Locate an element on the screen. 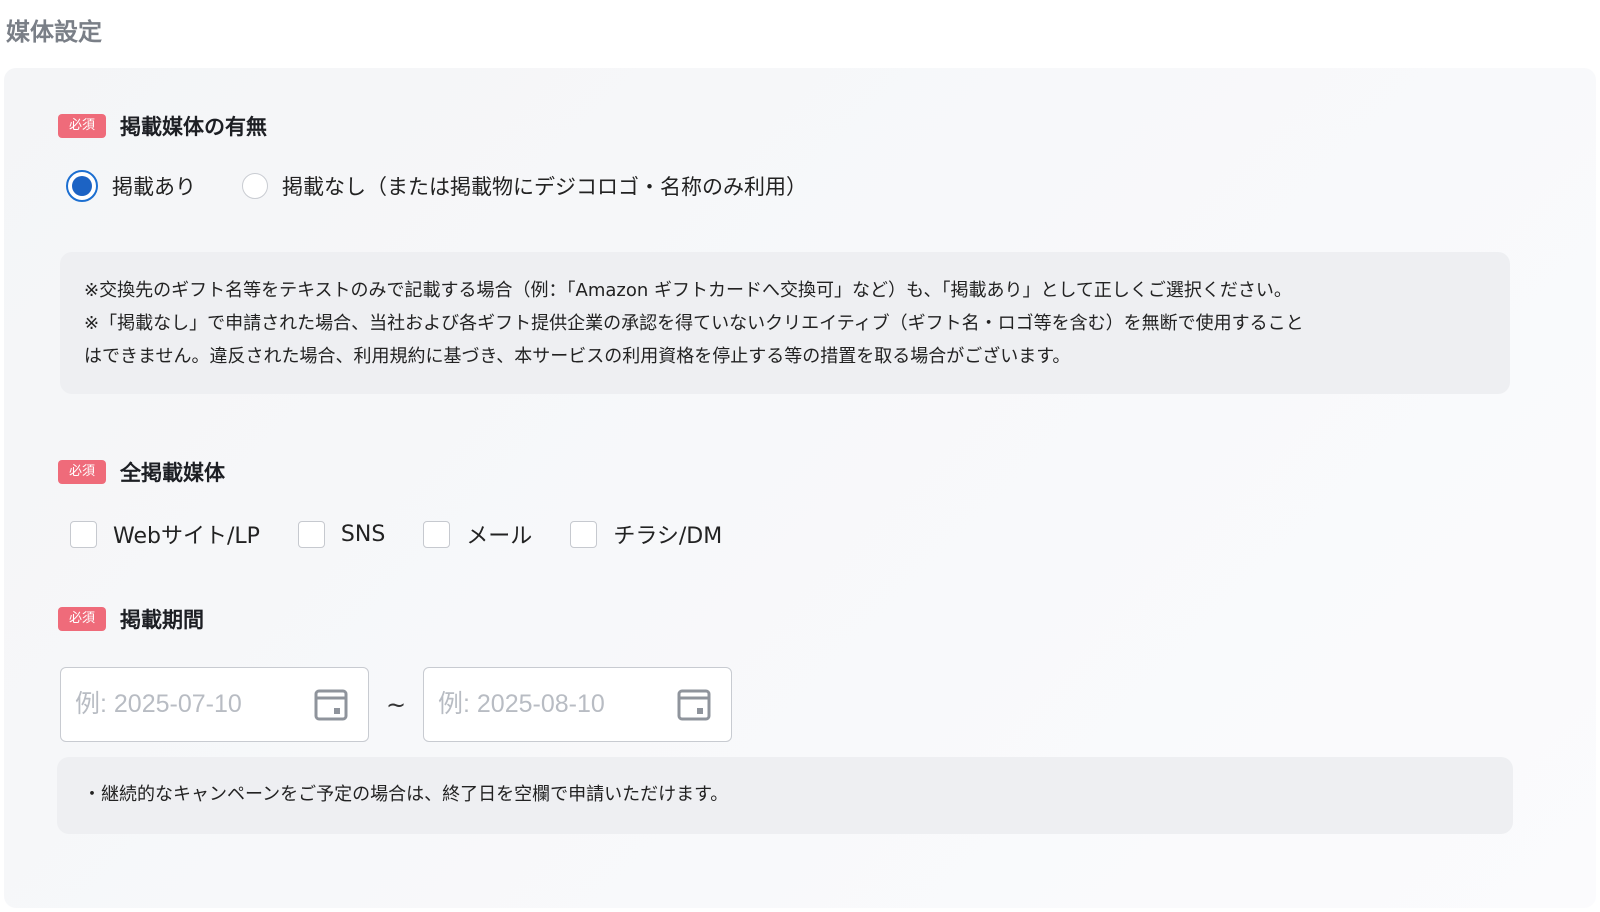 This screenshot has width=1600, height=912. section-title-period: 掲載期間 is located at coordinates (162, 620).